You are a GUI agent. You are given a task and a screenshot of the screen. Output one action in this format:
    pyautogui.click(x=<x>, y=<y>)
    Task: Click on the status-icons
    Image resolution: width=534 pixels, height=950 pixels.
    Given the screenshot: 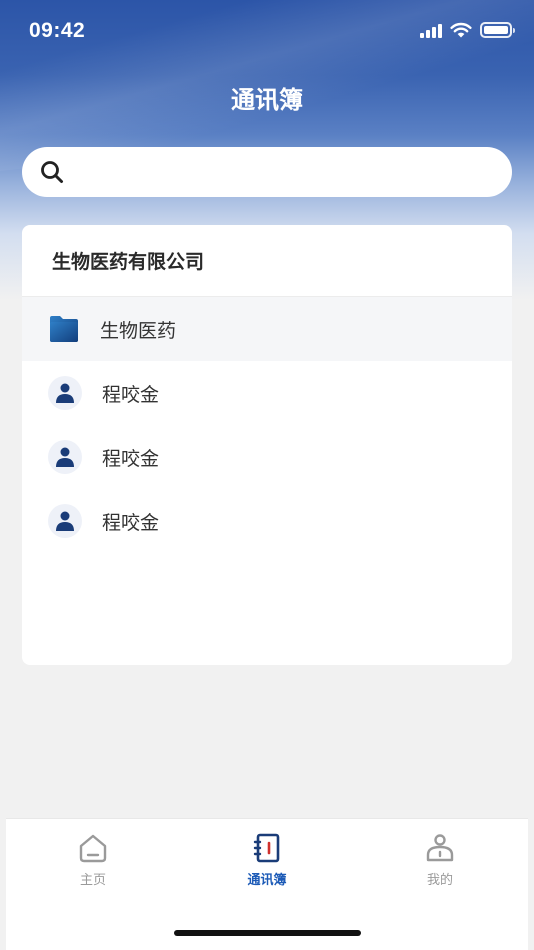 What is the action you would take?
    pyautogui.click(x=467, y=30)
    